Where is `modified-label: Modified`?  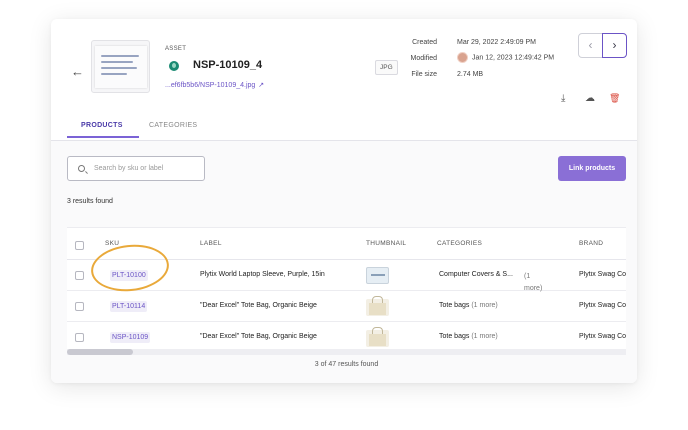 modified-label: Modified is located at coordinates (423, 58).